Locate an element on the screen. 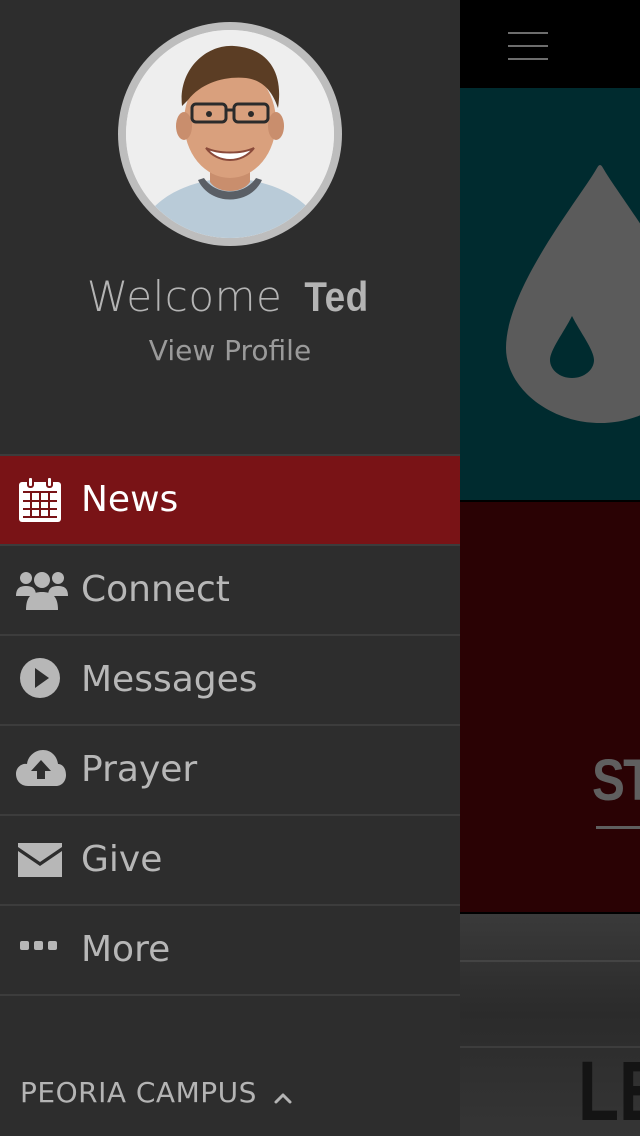 The image size is (640, 1136). user-name: Ted is located at coordinates (336, 296).